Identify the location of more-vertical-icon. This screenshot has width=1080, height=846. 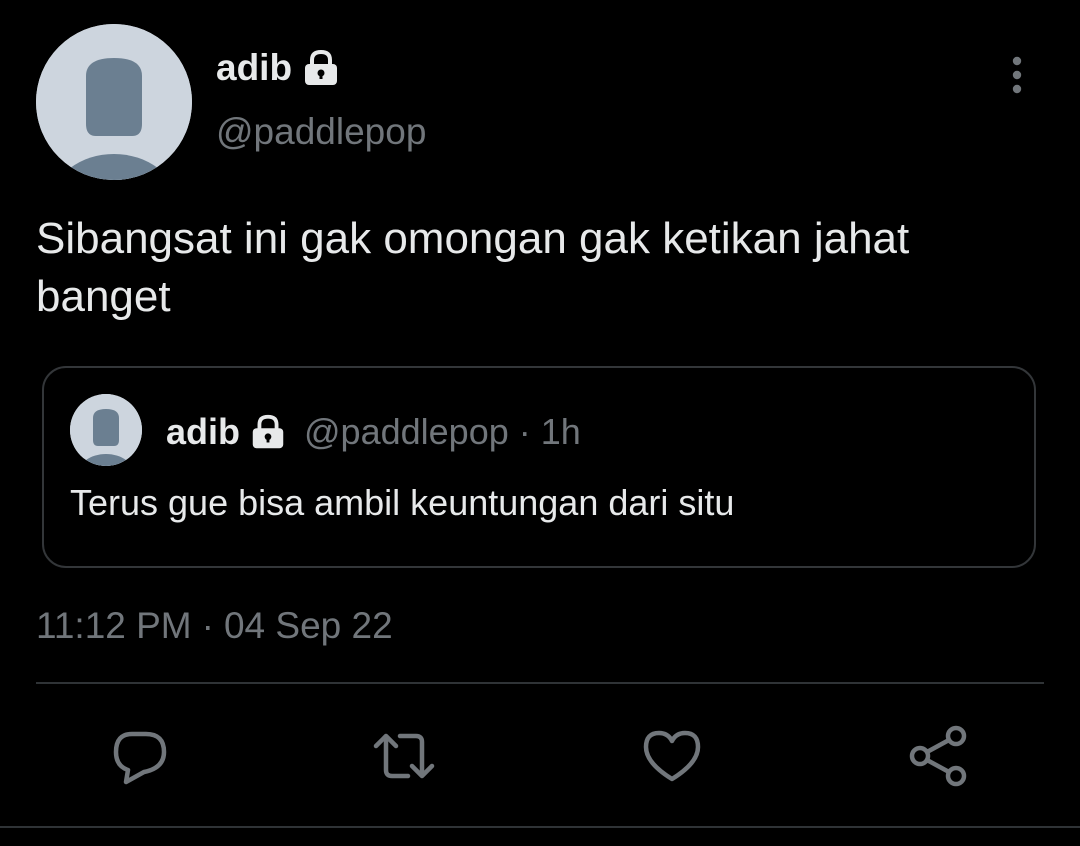
(1017, 75).